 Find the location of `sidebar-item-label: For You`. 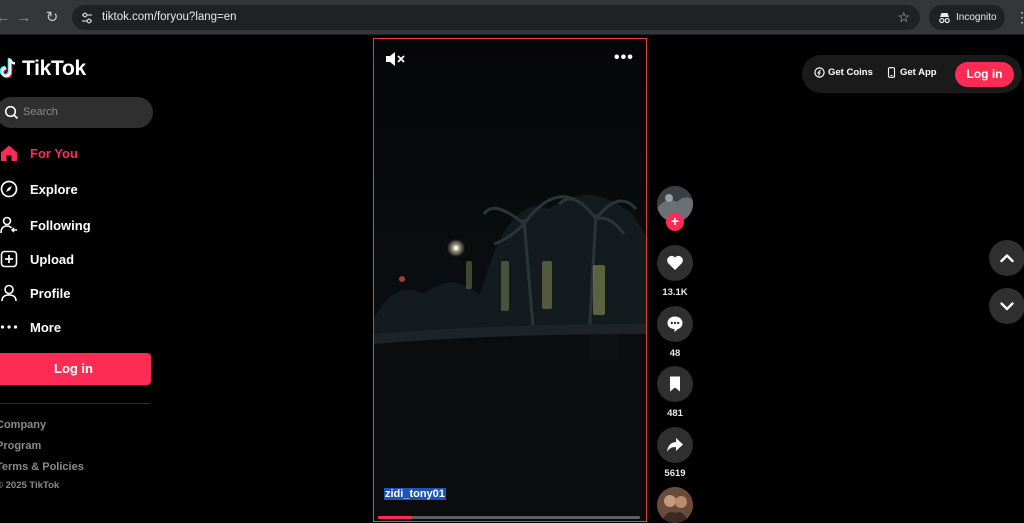

sidebar-item-label: For You is located at coordinates (54, 153).